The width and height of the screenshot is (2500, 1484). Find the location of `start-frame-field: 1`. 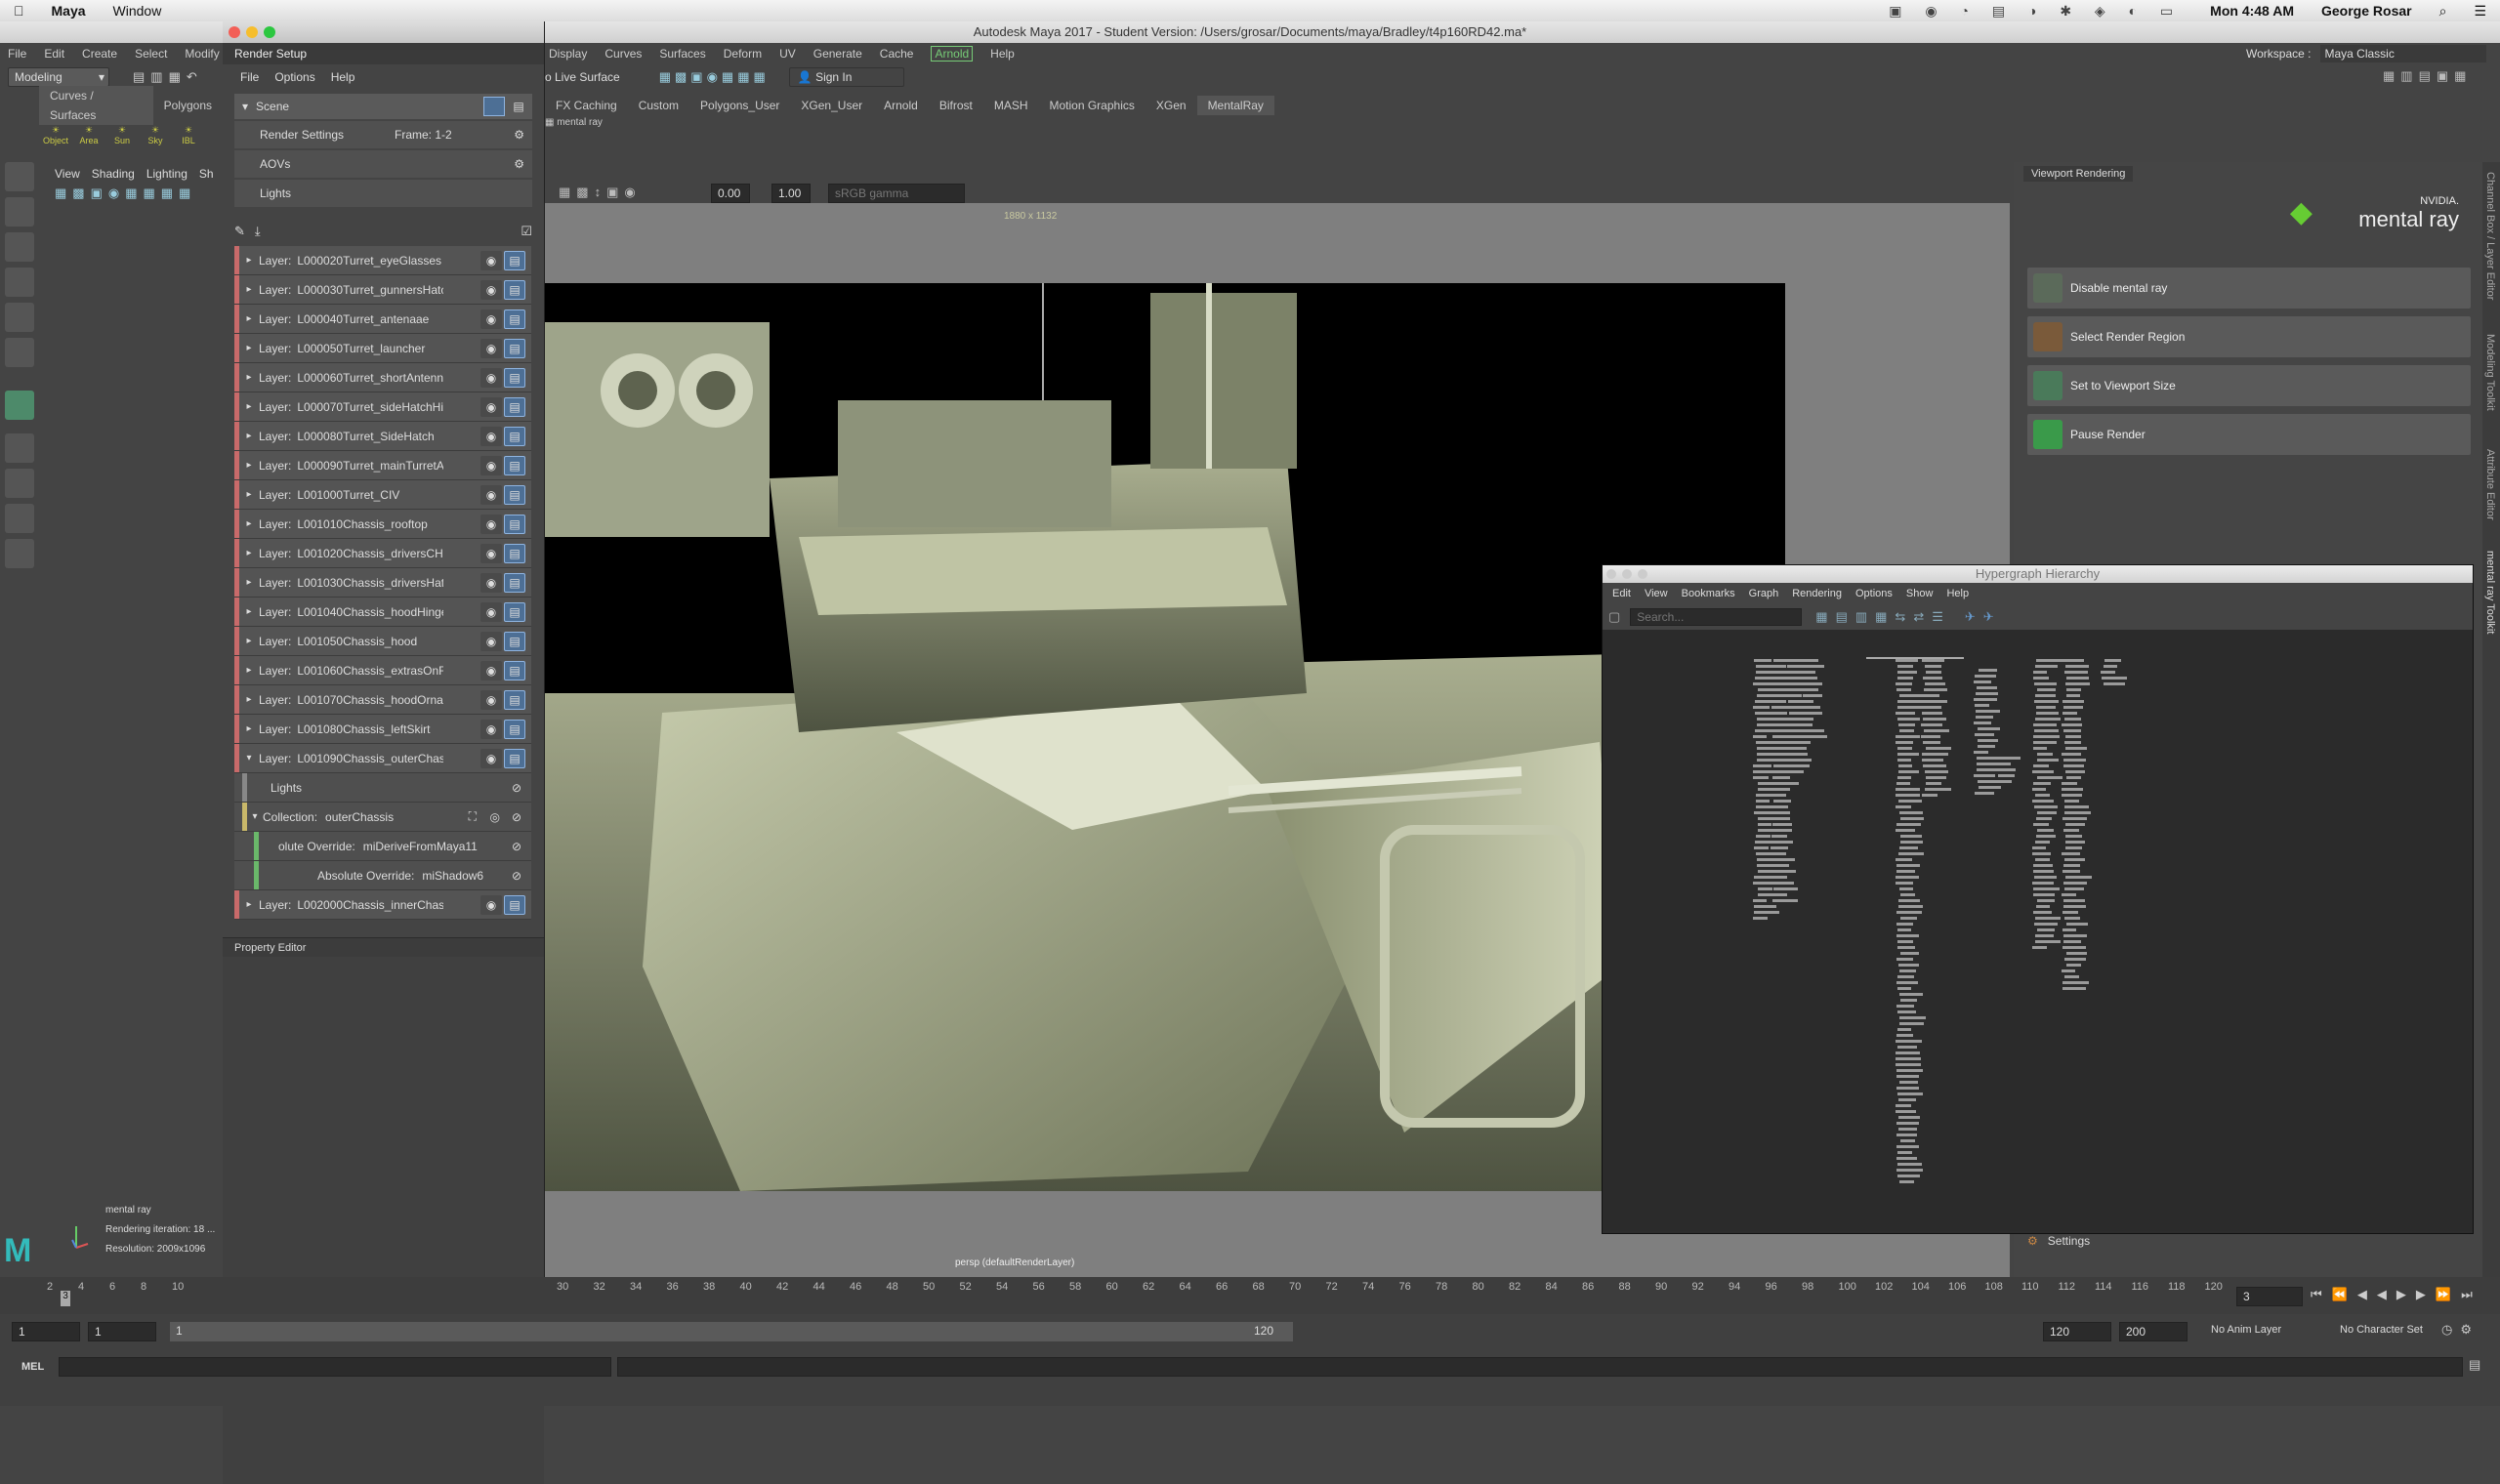

start-frame-field: 1 is located at coordinates (46, 1332).